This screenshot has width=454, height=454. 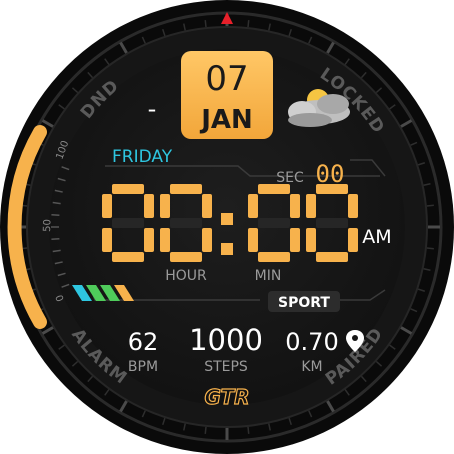 What do you see at coordinates (142, 157) in the screenshot?
I see `weekday: FRIDAY` at bounding box center [142, 157].